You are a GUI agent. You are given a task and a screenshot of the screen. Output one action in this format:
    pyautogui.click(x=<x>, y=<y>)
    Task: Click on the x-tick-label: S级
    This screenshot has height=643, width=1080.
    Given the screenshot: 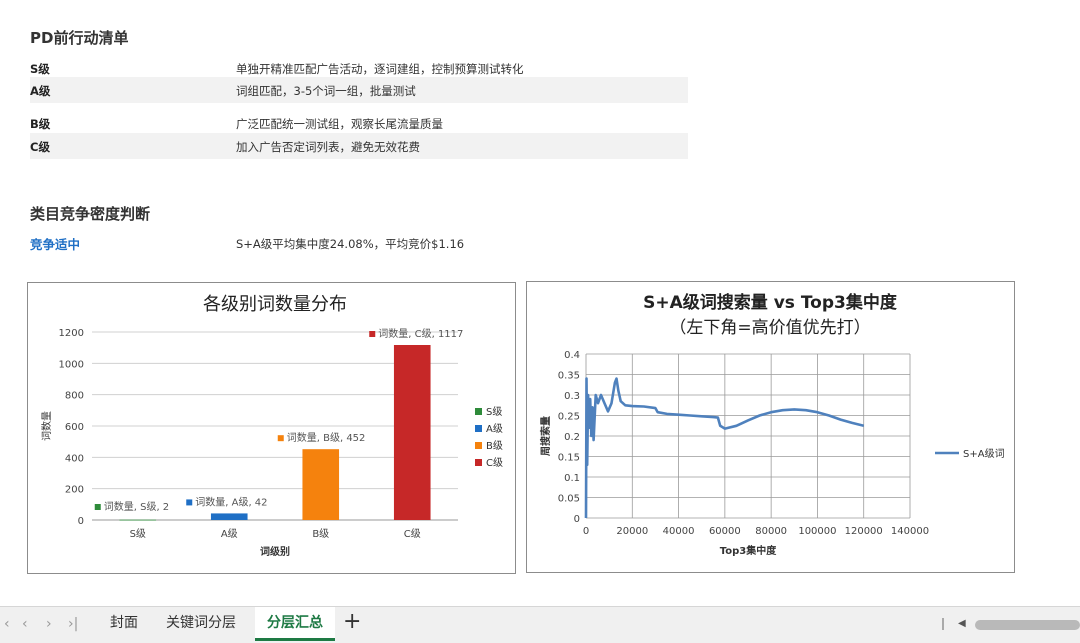 What is the action you would take?
    pyautogui.click(x=138, y=534)
    